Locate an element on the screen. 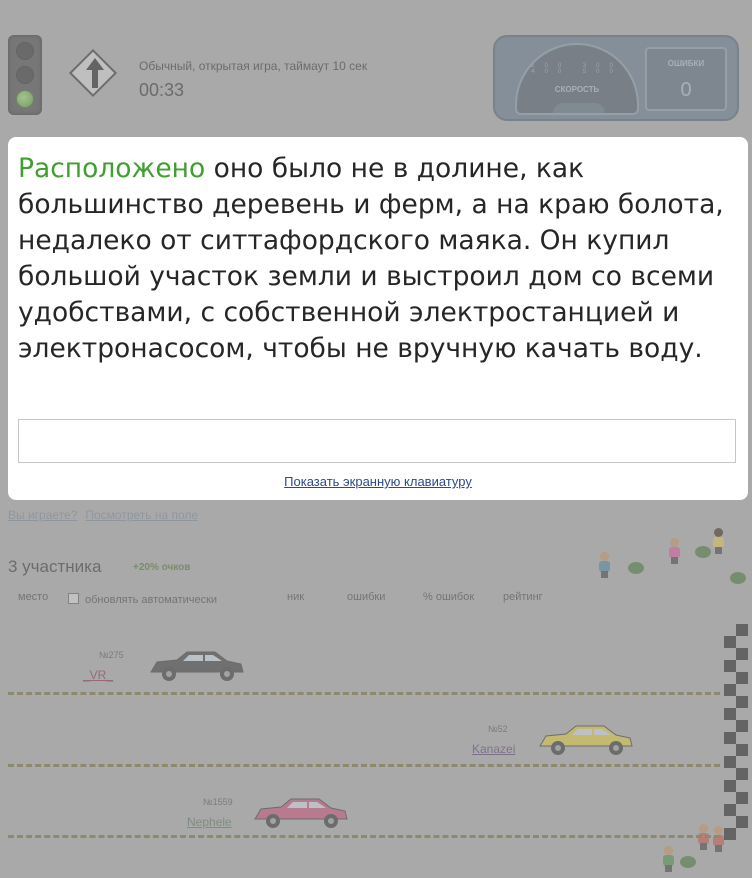 The image size is (752, 878). errors-counter: ОШИБКИ 0 is located at coordinates (686, 79).